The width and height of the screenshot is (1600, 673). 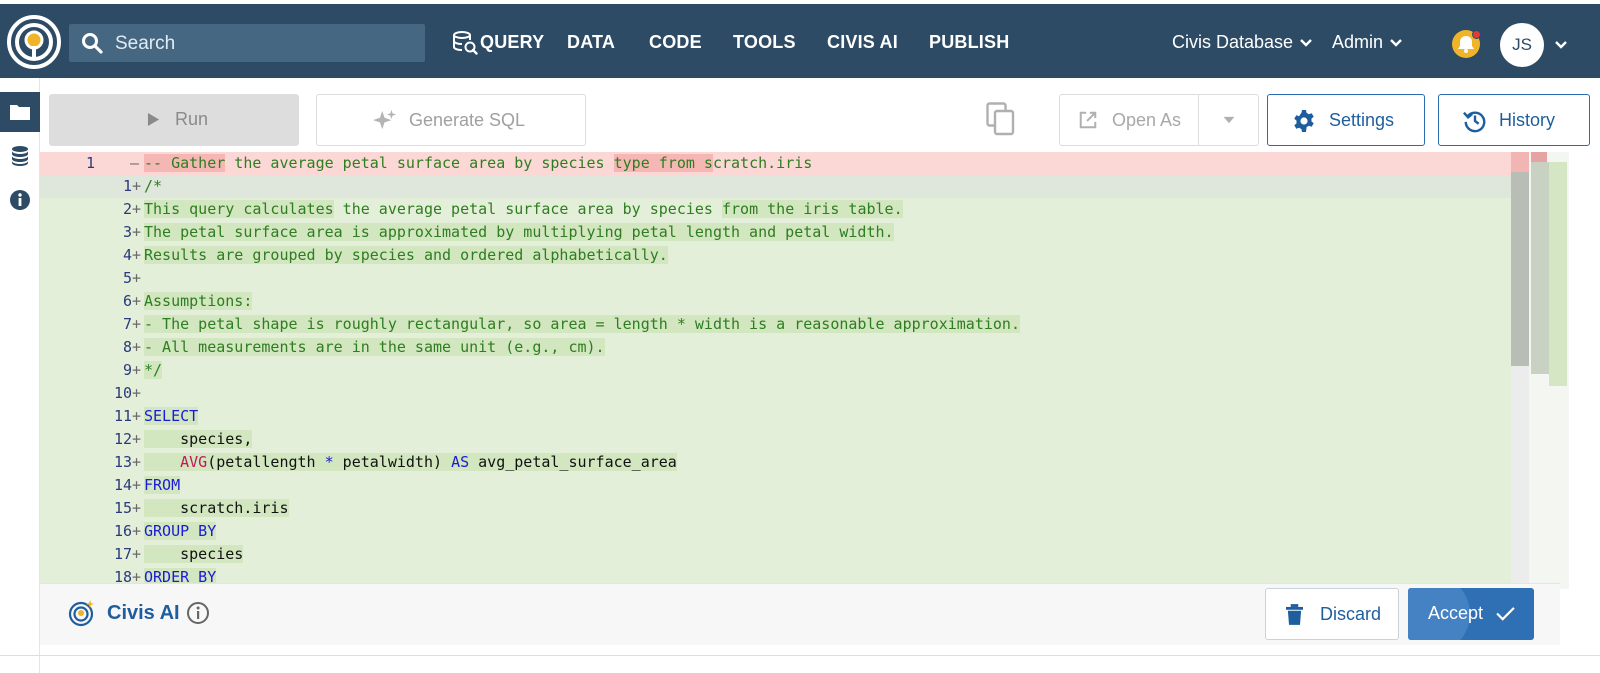 What do you see at coordinates (762, 163) in the screenshot?
I see `code-token: cratch.iris` at bounding box center [762, 163].